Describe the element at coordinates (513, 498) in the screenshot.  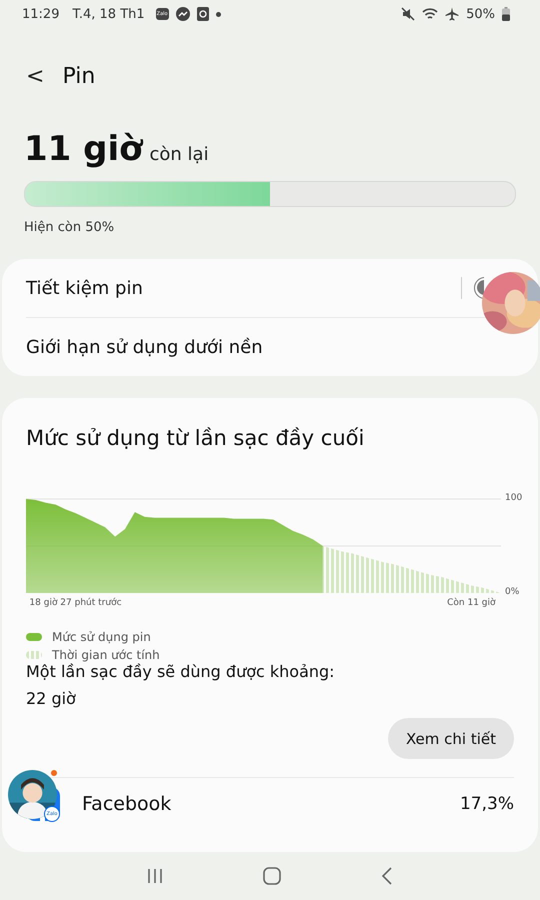
I see `axis-label: 100` at that location.